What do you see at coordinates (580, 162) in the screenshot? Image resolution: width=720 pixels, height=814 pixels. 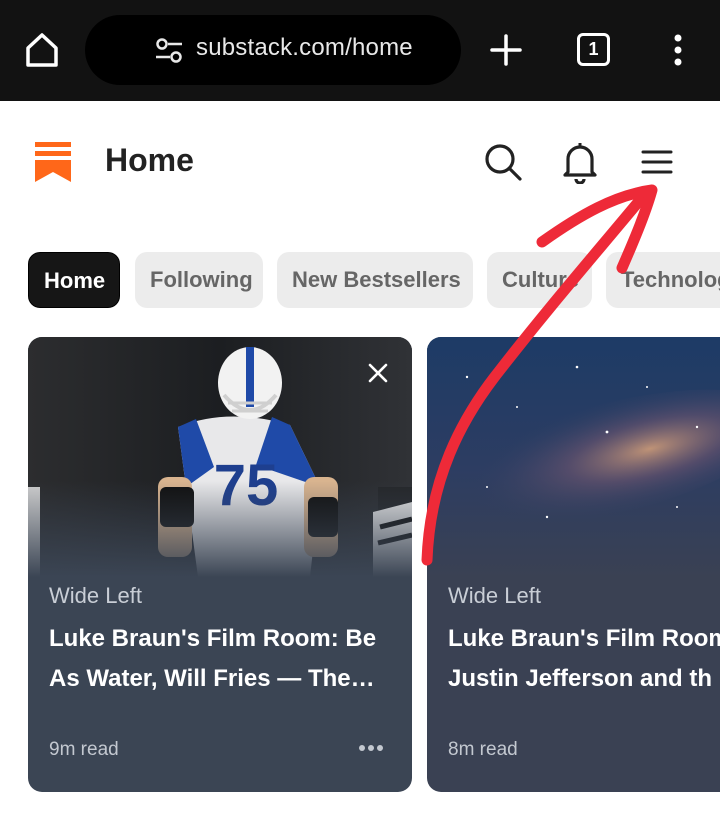 I see `bell-icon` at bounding box center [580, 162].